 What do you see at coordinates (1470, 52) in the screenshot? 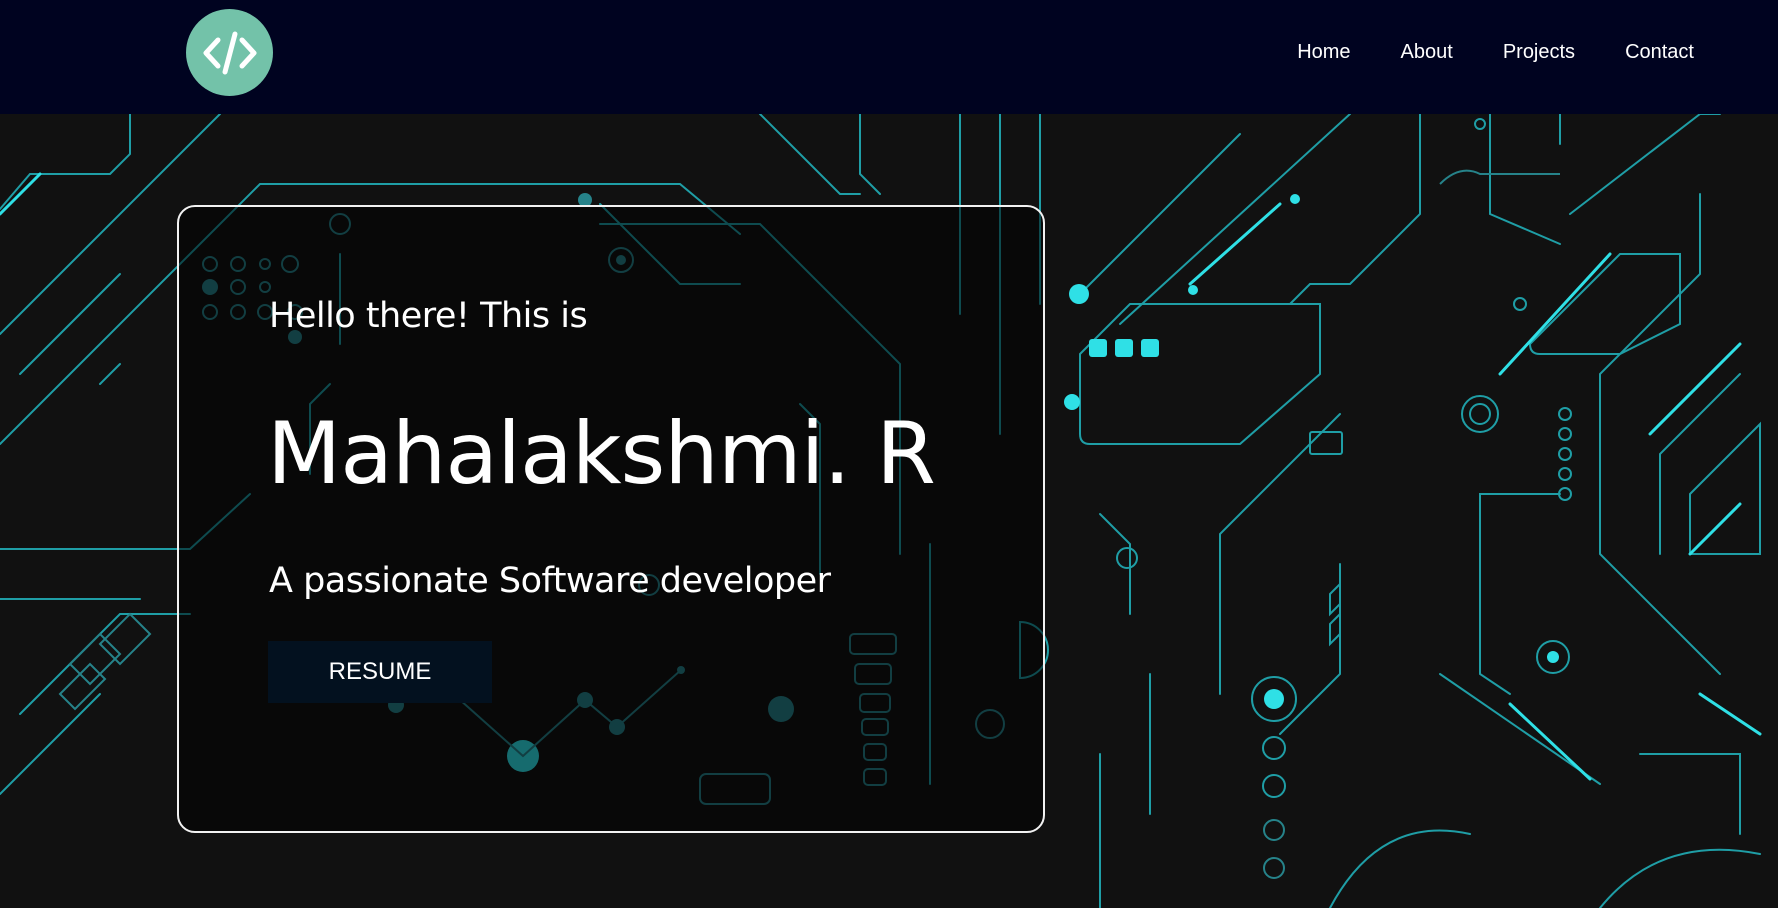
I see `nav-links: Home About Projects Contact` at bounding box center [1470, 52].